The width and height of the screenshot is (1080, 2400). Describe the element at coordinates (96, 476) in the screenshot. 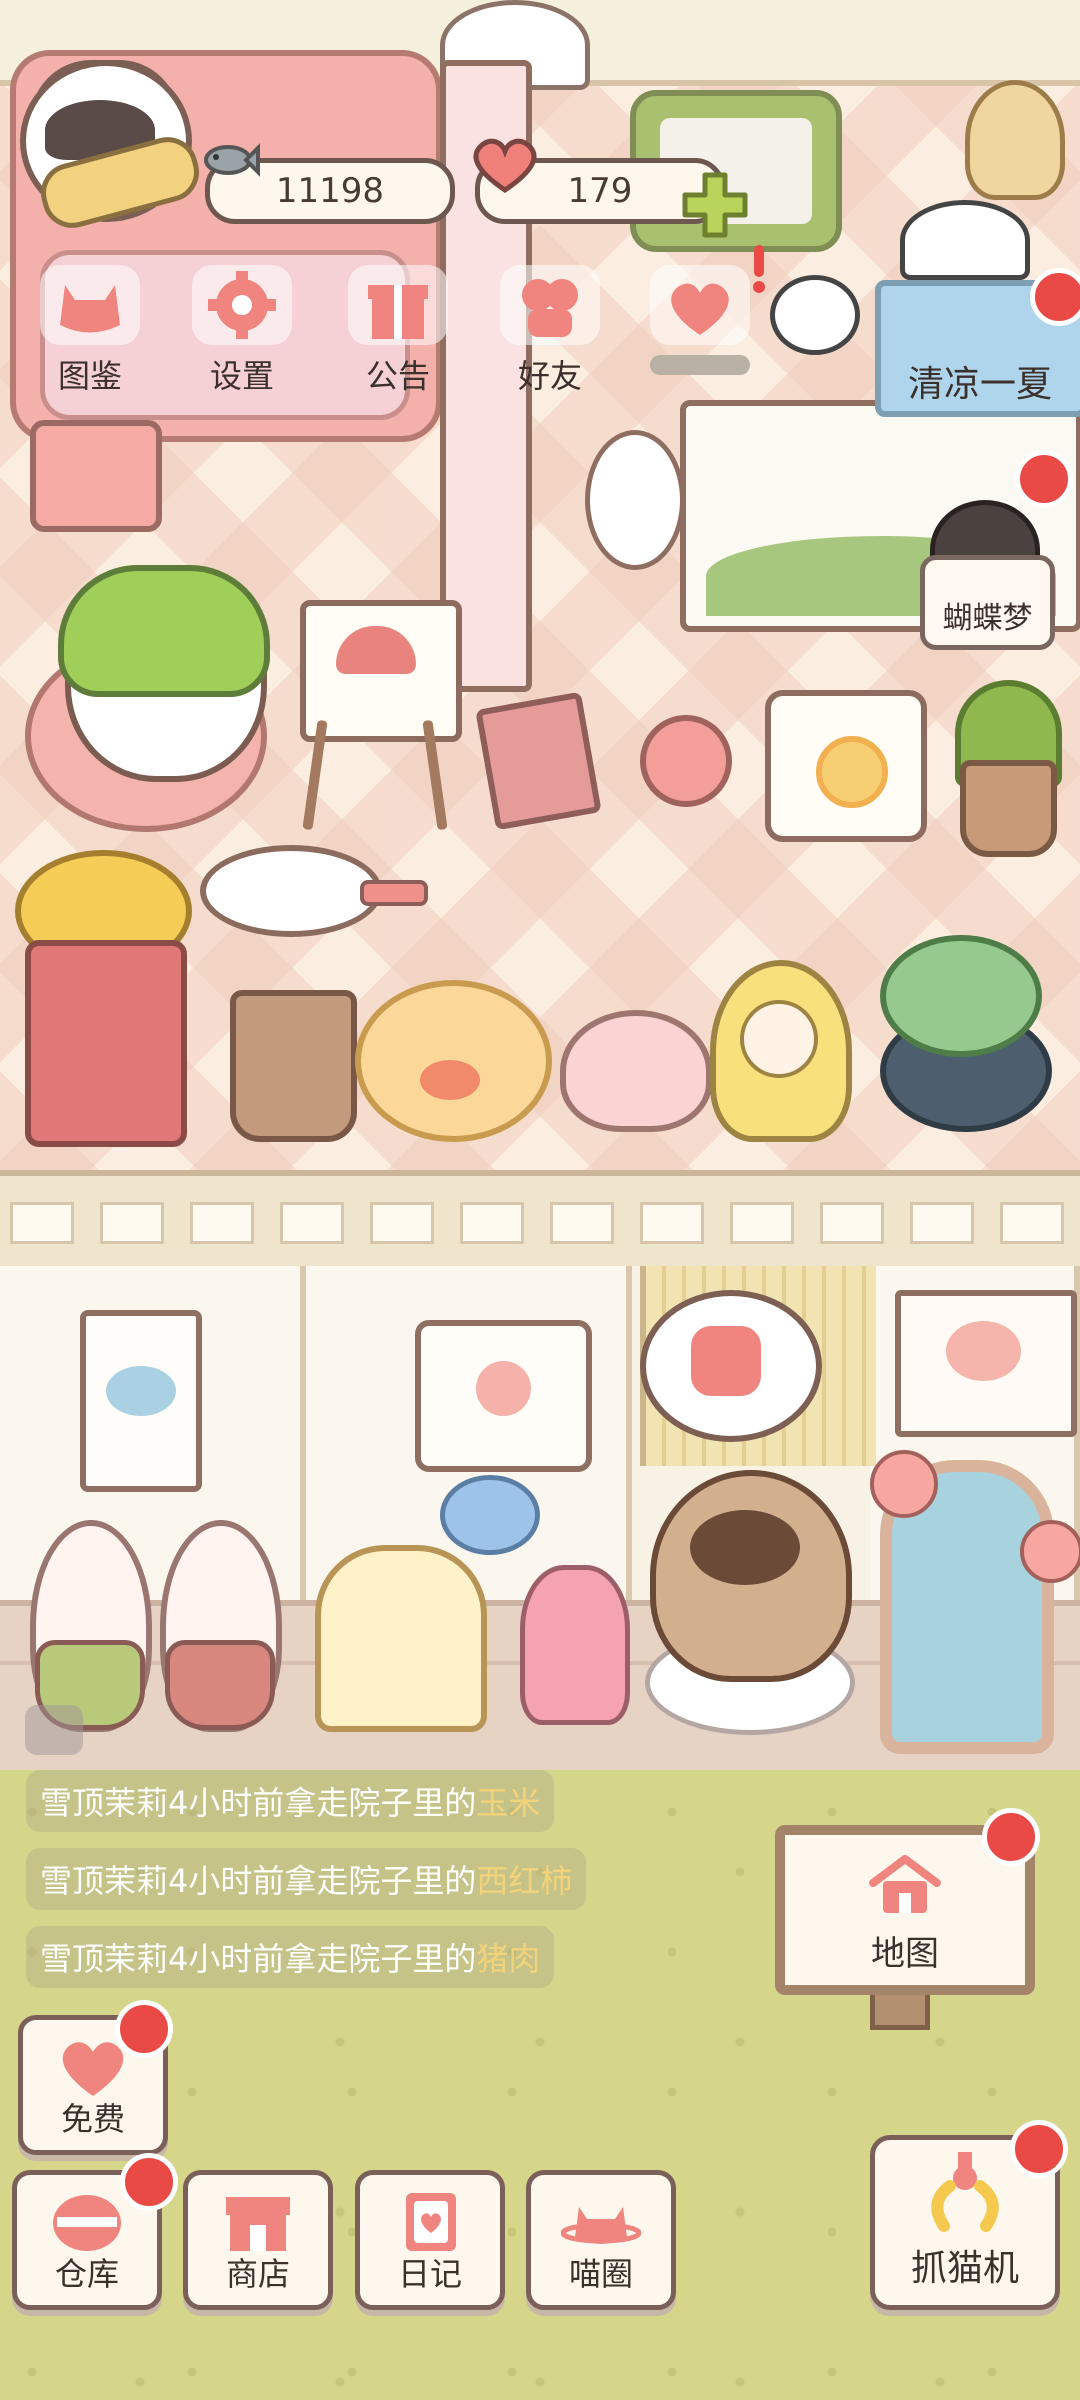

I see `pink-bag` at that location.